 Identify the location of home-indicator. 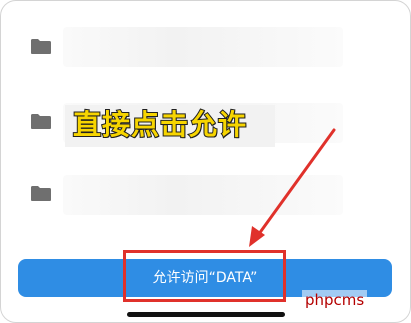
(206, 314).